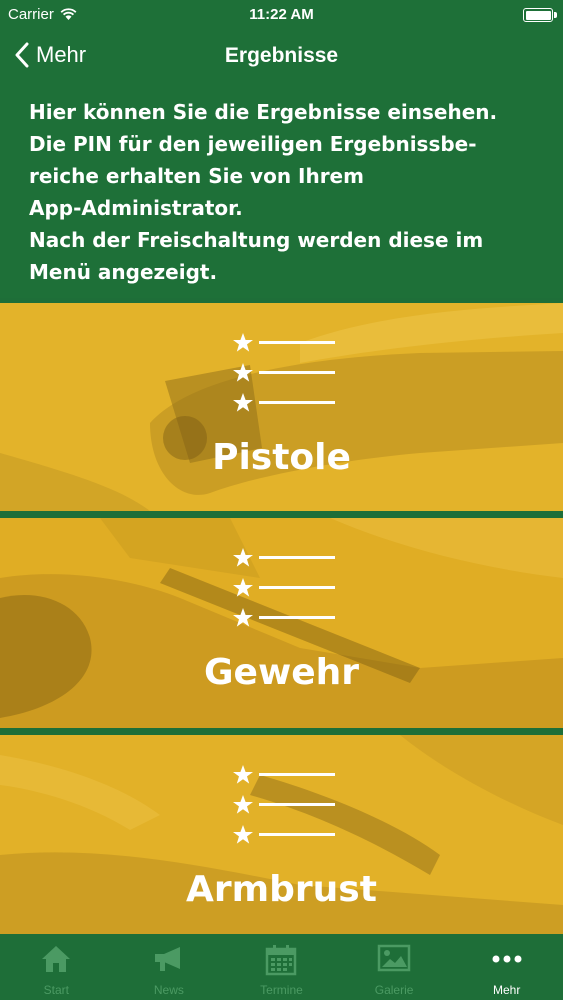  Describe the element at coordinates (56, 959) in the screenshot. I see `home-icon` at that location.